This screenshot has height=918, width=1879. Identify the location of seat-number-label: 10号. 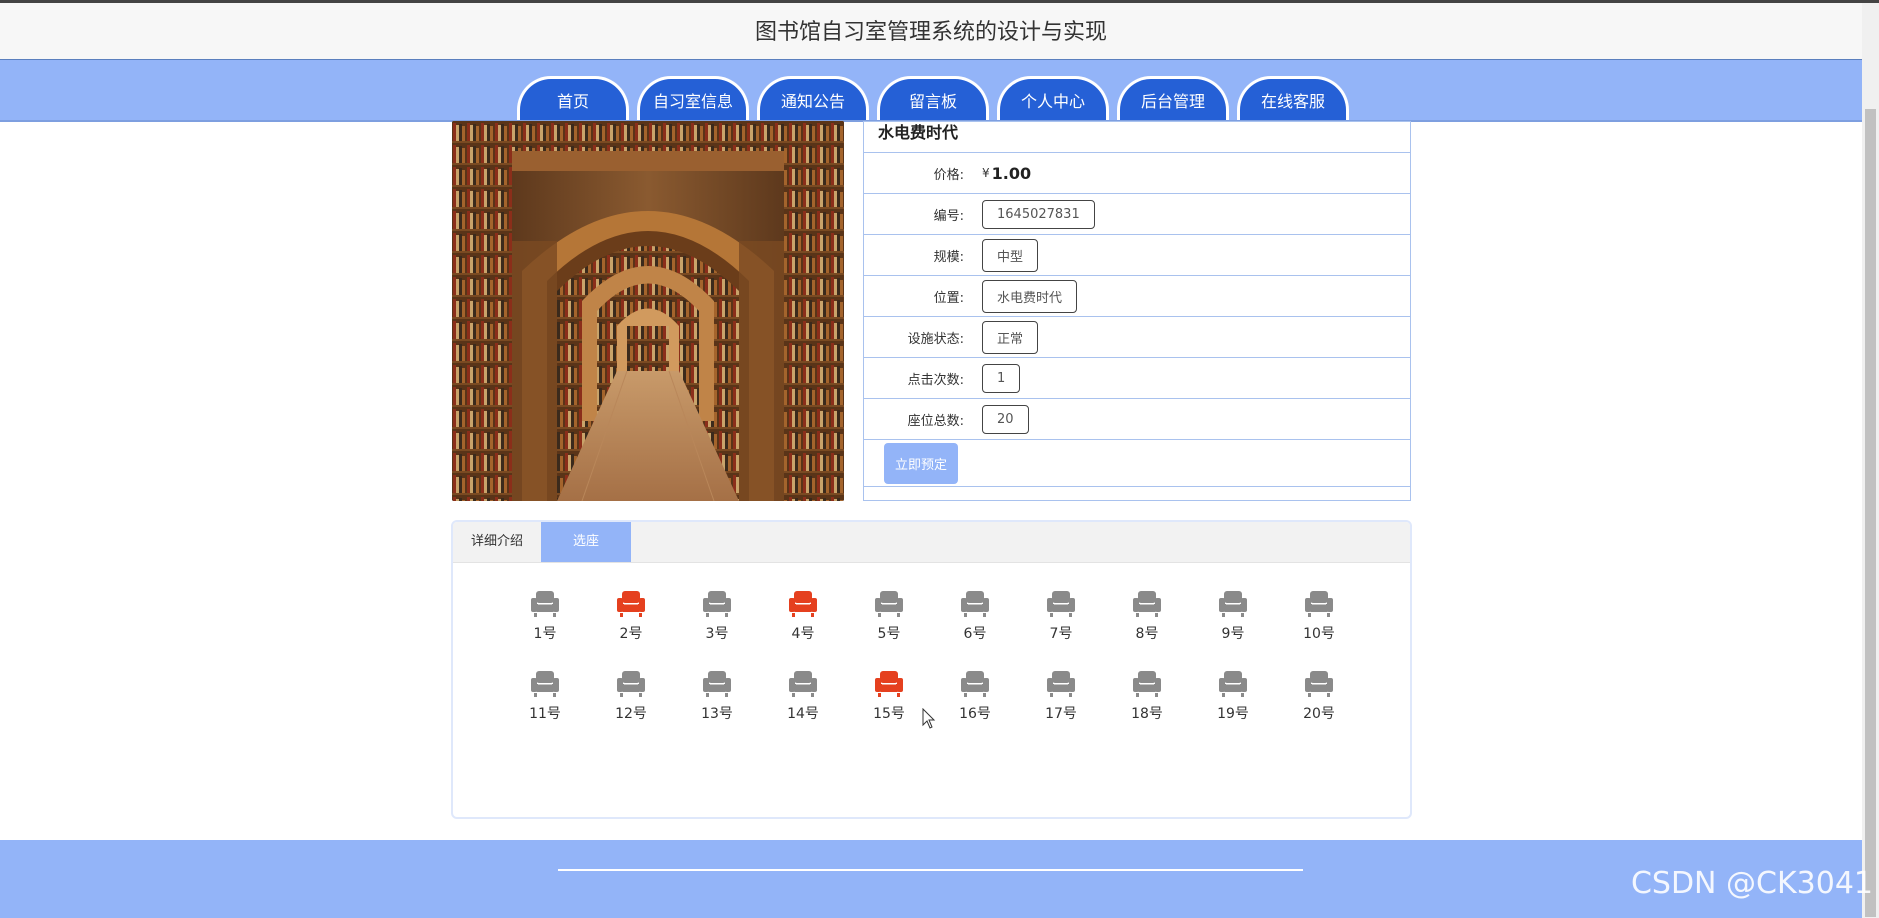
(1319, 634).